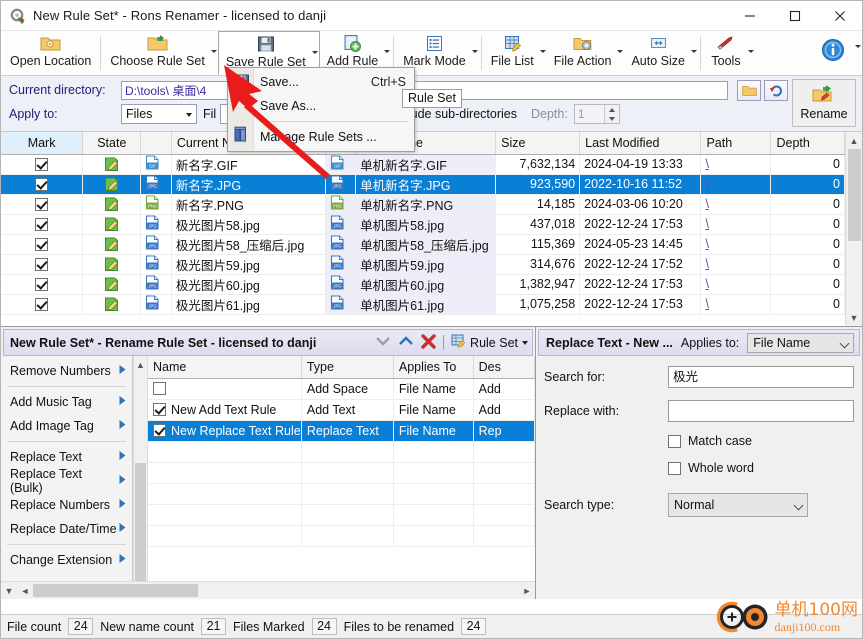 The width and height of the screenshot is (863, 639). I want to click on col-rule-type: Type, so click(347, 367).